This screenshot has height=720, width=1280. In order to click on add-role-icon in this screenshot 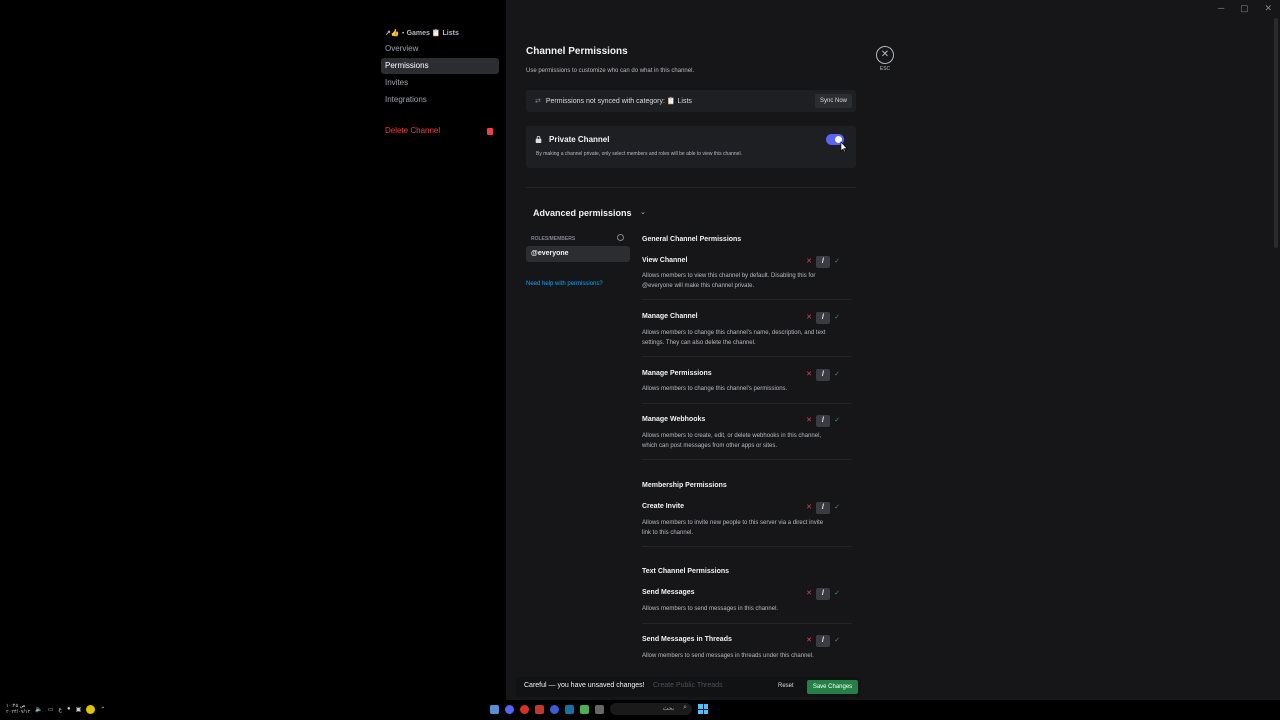, I will do `click(620, 237)`.